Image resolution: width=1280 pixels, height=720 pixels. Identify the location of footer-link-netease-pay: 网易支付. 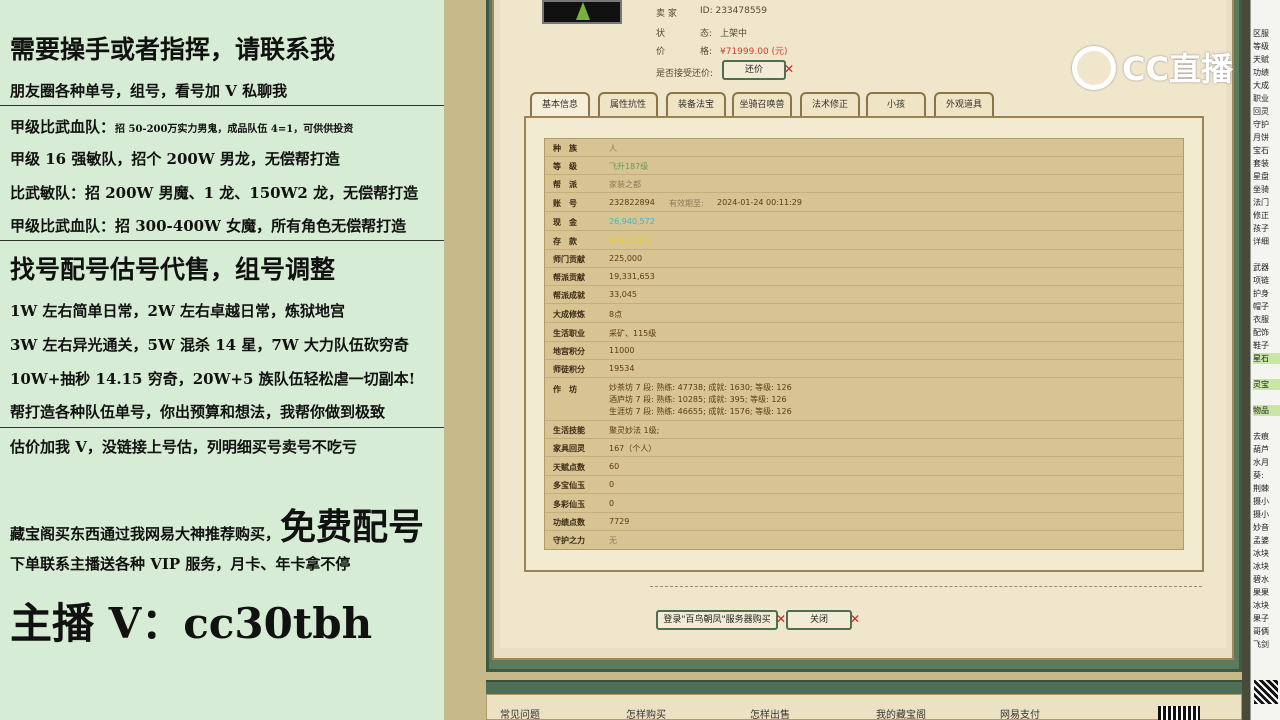
(1020, 713).